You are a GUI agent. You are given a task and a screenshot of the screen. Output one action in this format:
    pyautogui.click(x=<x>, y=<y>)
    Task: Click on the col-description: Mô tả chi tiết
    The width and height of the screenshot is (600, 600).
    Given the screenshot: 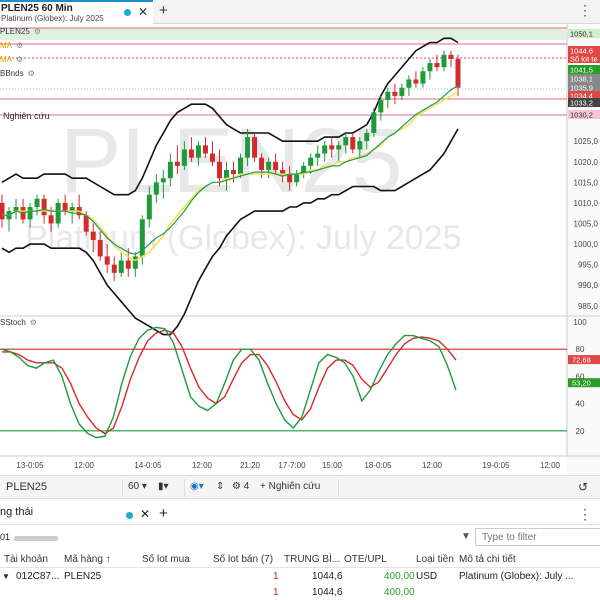 What is the action you would take?
    pyautogui.click(x=487, y=559)
    